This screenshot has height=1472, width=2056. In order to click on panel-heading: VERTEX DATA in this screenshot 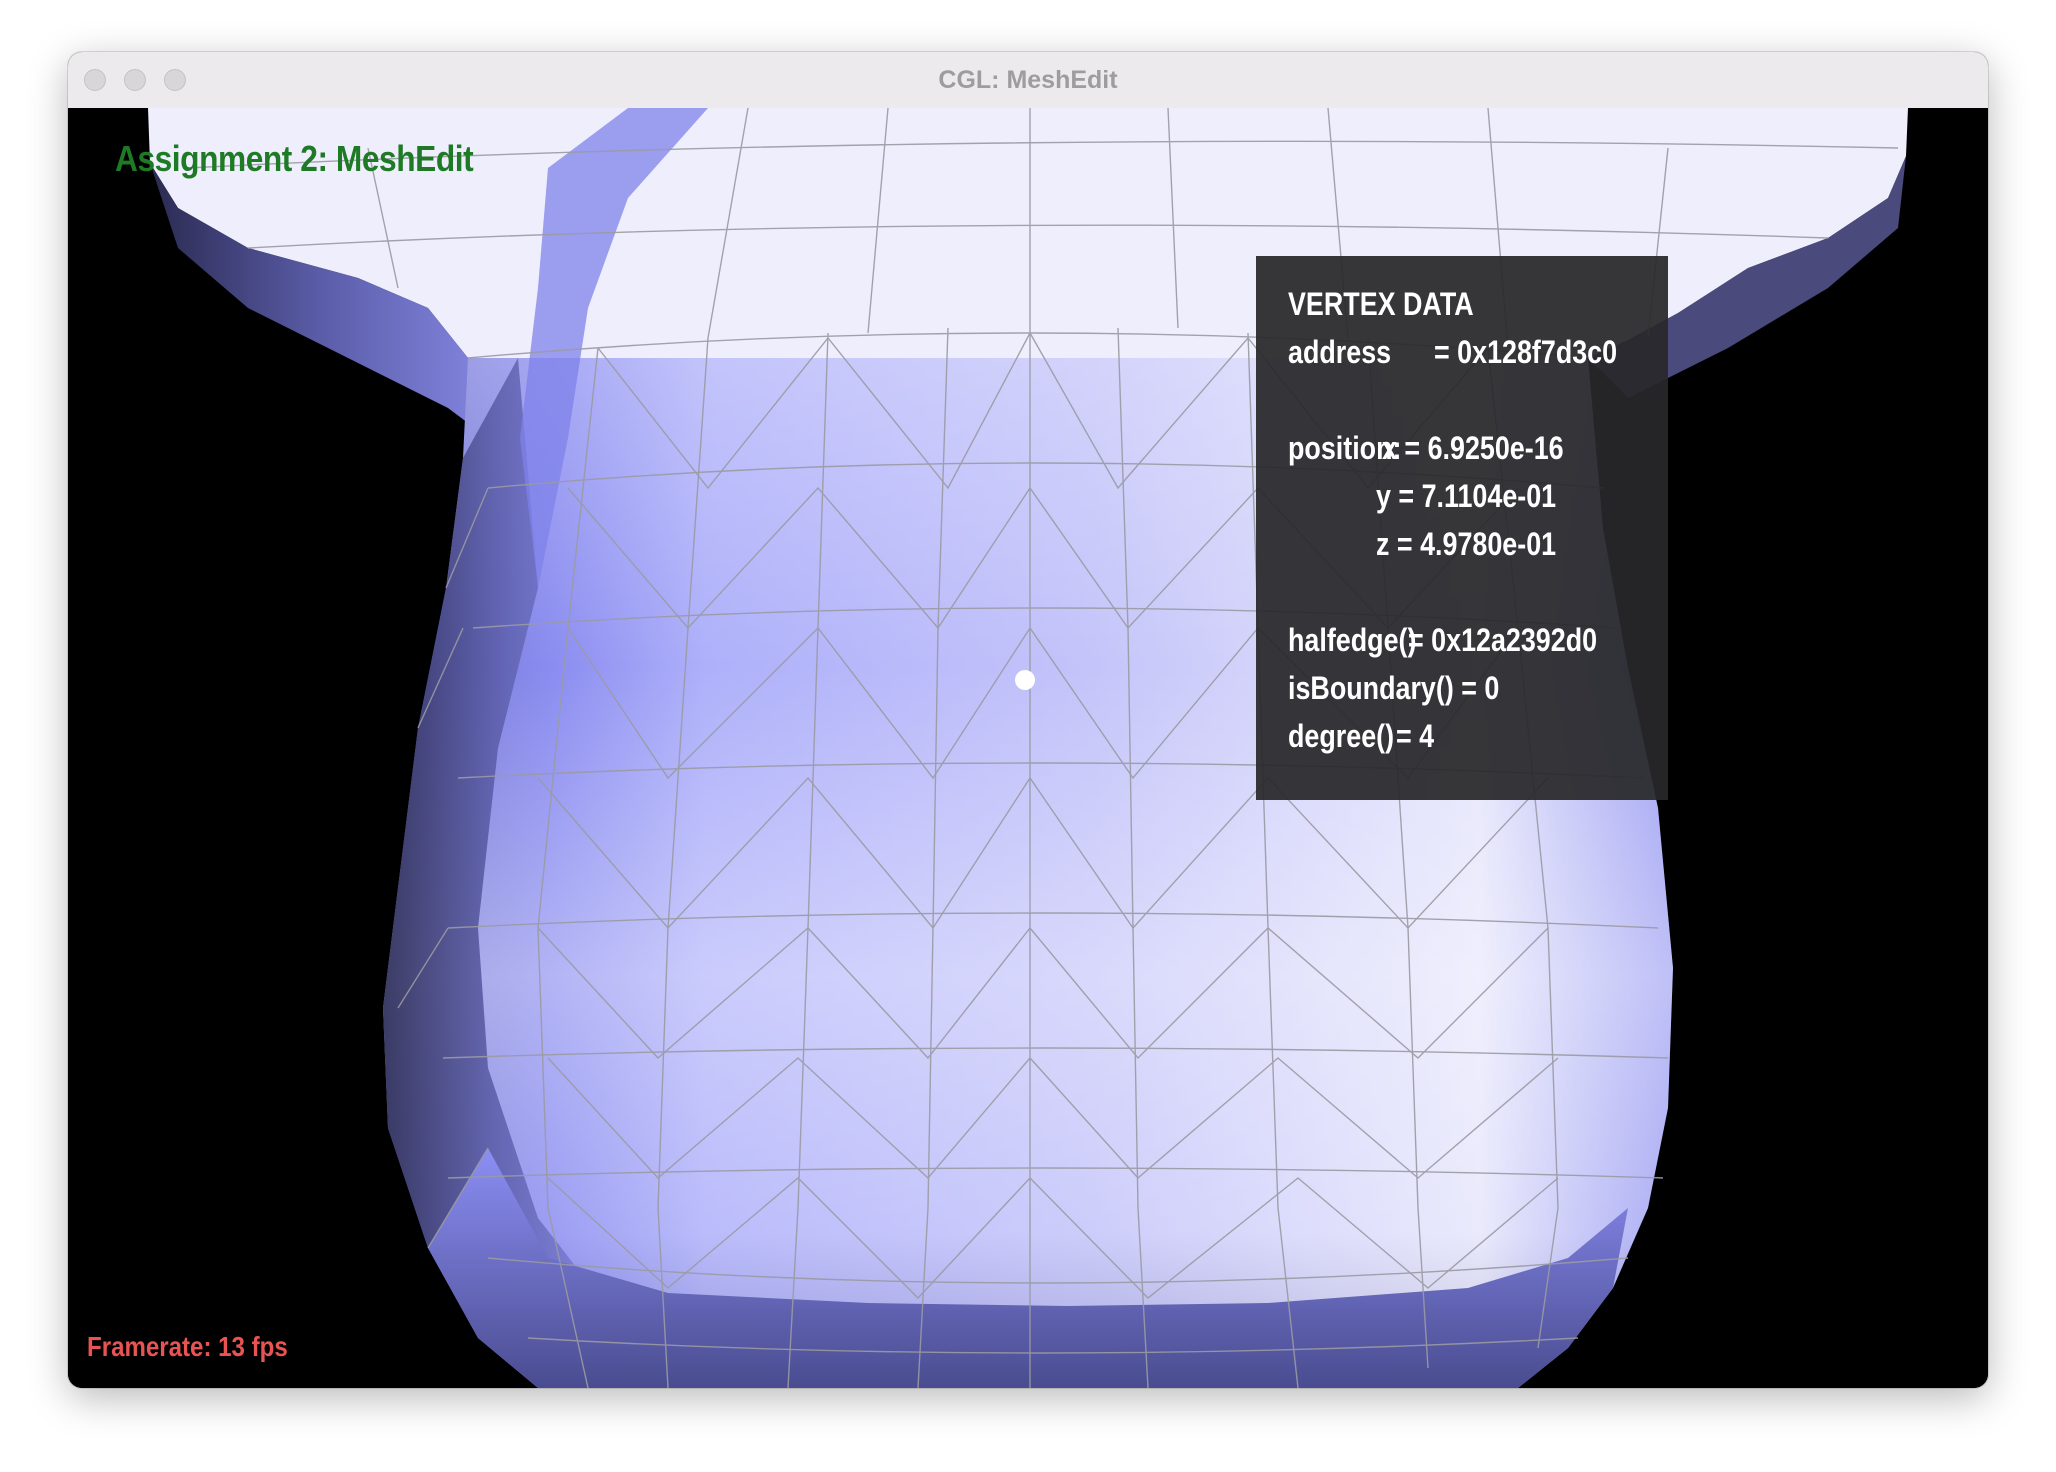, I will do `click(1381, 304)`.